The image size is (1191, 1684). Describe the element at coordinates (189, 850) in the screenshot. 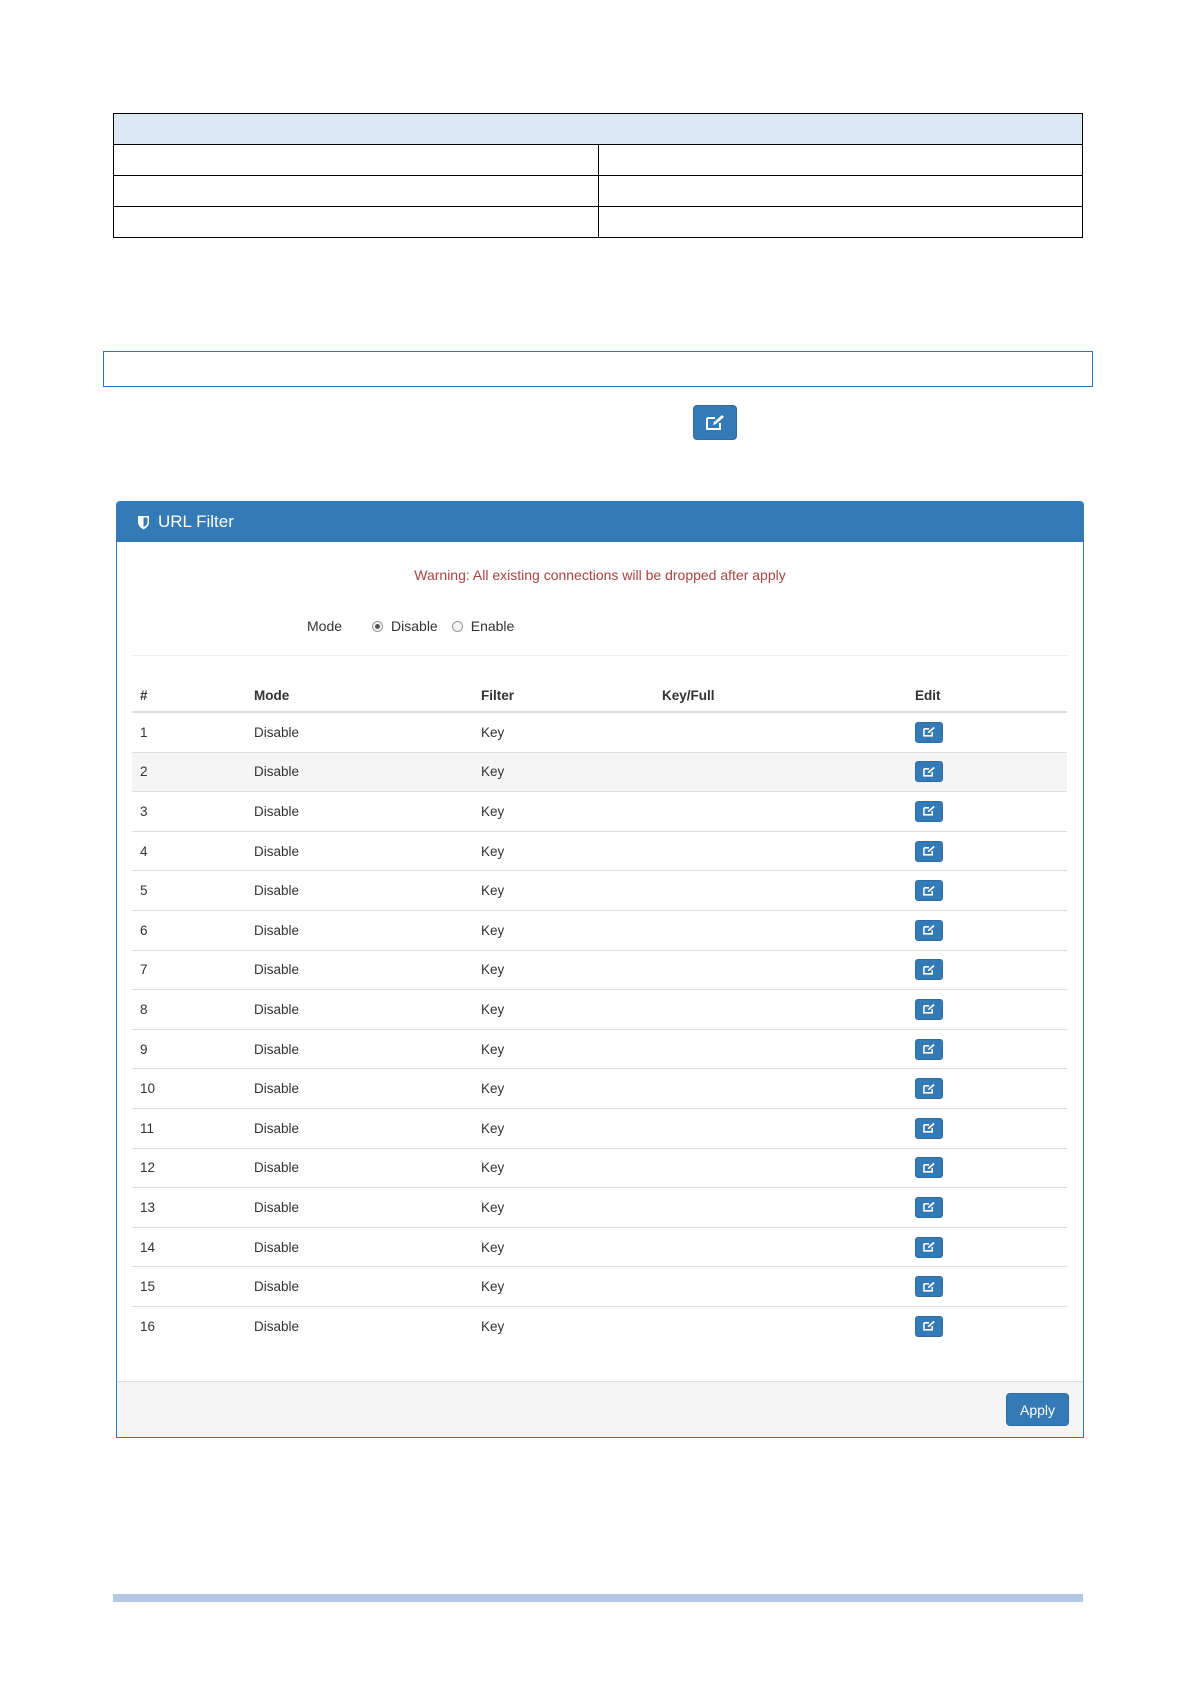

I see `row-num: 4` at that location.